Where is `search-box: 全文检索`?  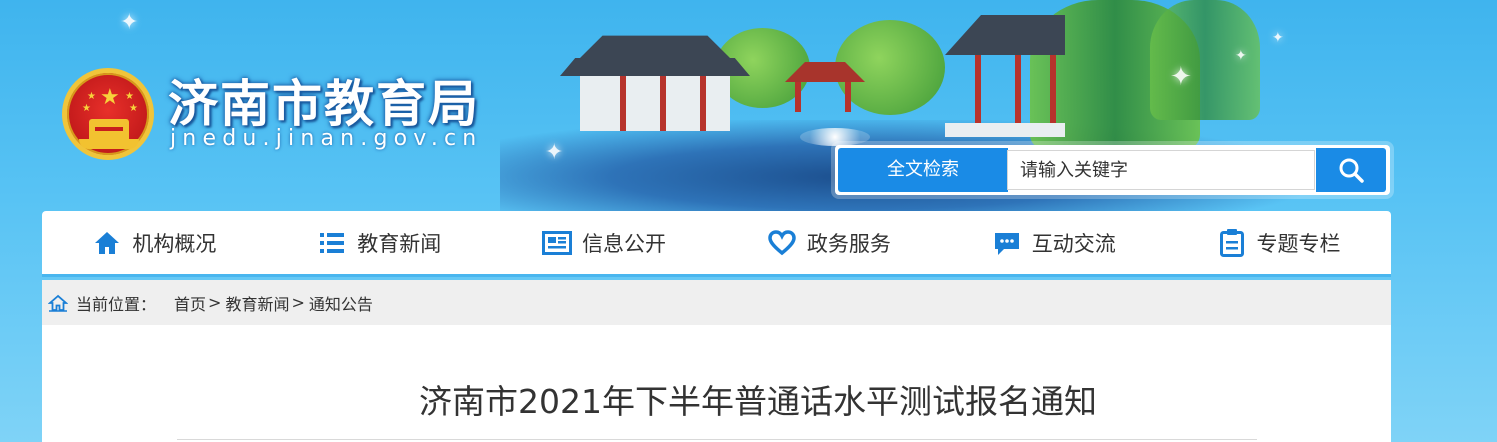 search-box: 全文检索 is located at coordinates (1112, 170).